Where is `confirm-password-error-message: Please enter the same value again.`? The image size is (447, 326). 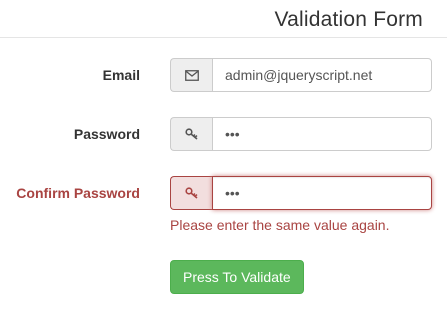
confirm-password-error-message: Please enter the same value again. is located at coordinates (280, 225).